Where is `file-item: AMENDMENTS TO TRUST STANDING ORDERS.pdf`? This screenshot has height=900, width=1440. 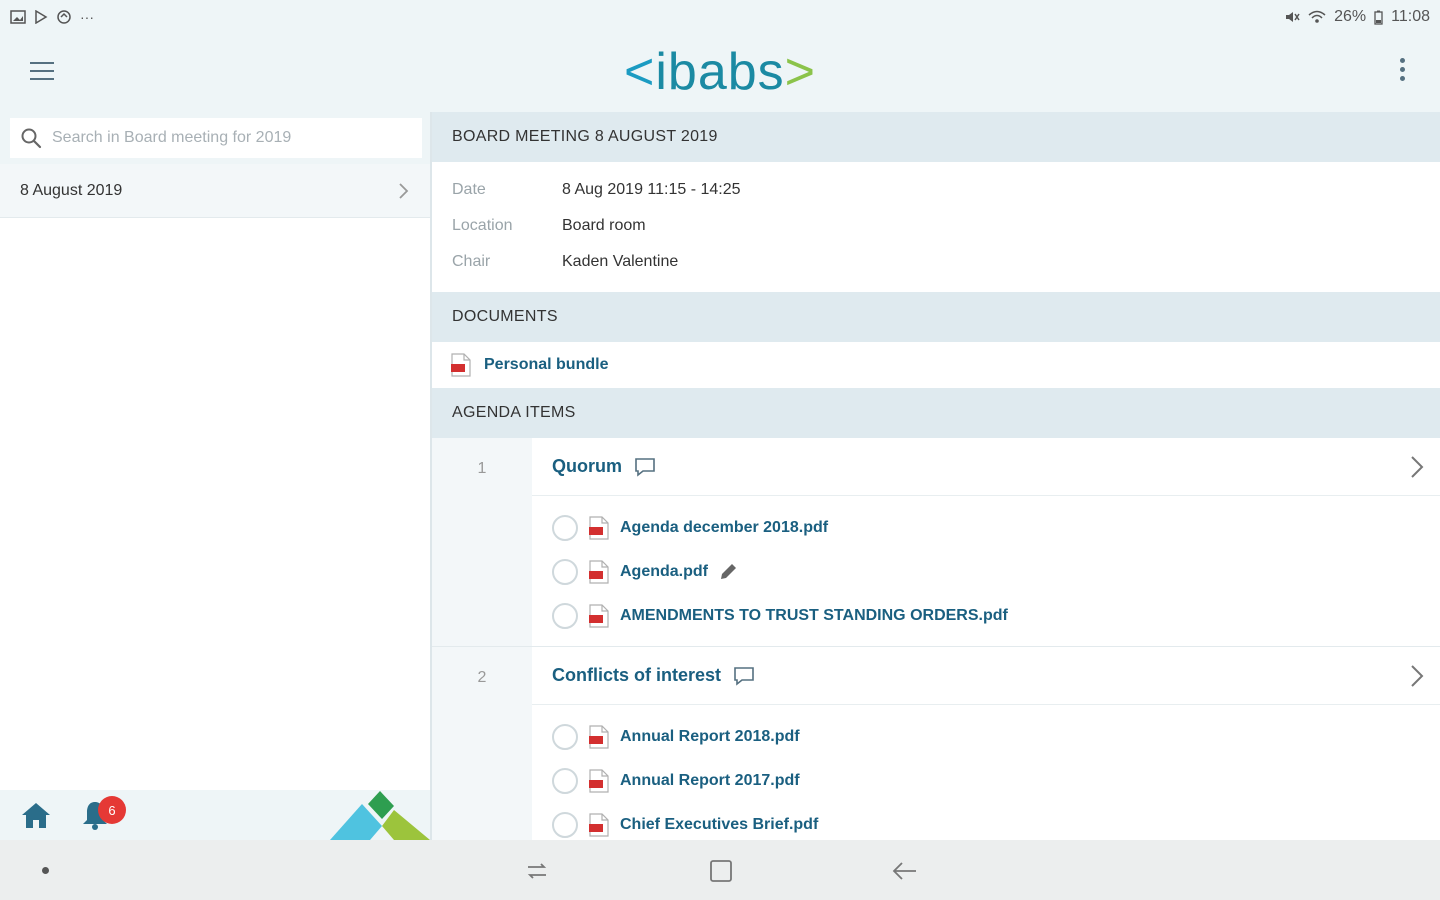
file-item: AMENDMENTS TO TRUST STANDING ORDERS.pdf is located at coordinates (986, 616).